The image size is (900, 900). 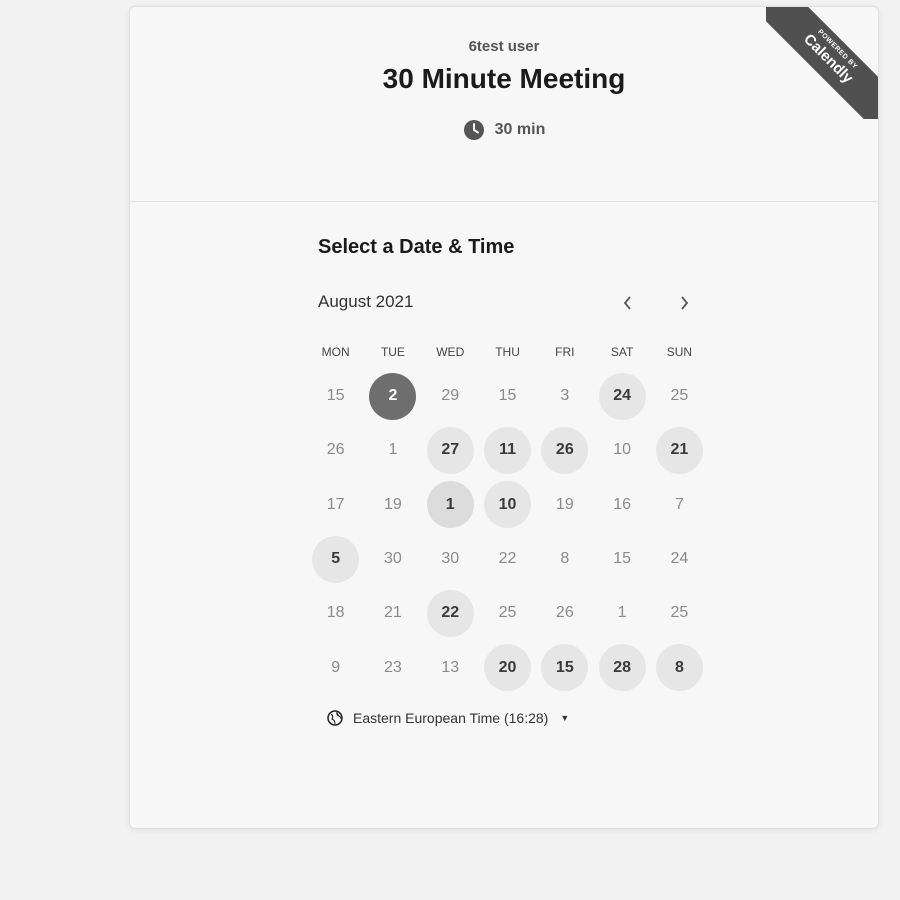 I want to click on calendar-day: 22, so click(x=507, y=559).